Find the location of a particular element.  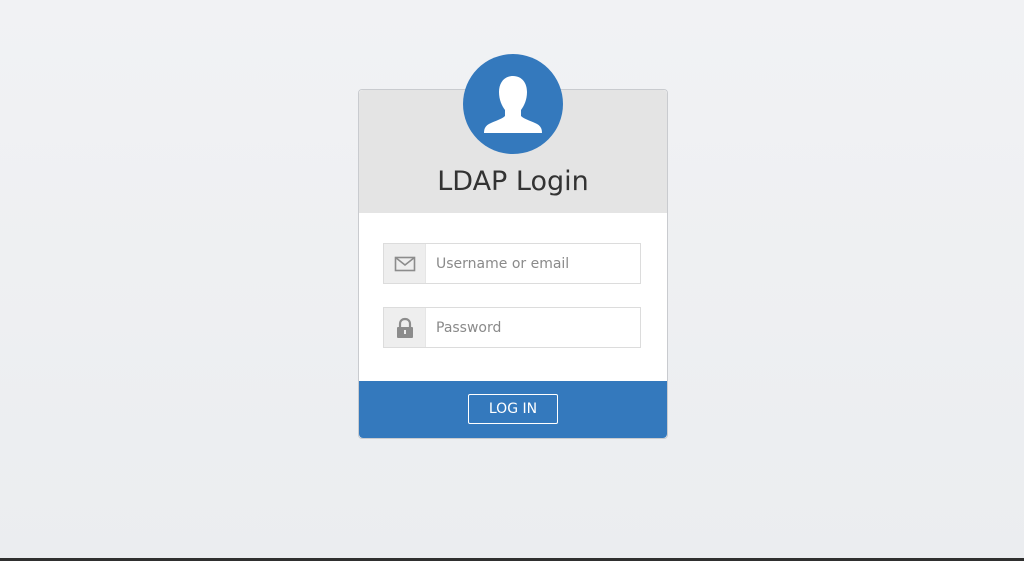

user-silhouette-icon is located at coordinates (513, 104).